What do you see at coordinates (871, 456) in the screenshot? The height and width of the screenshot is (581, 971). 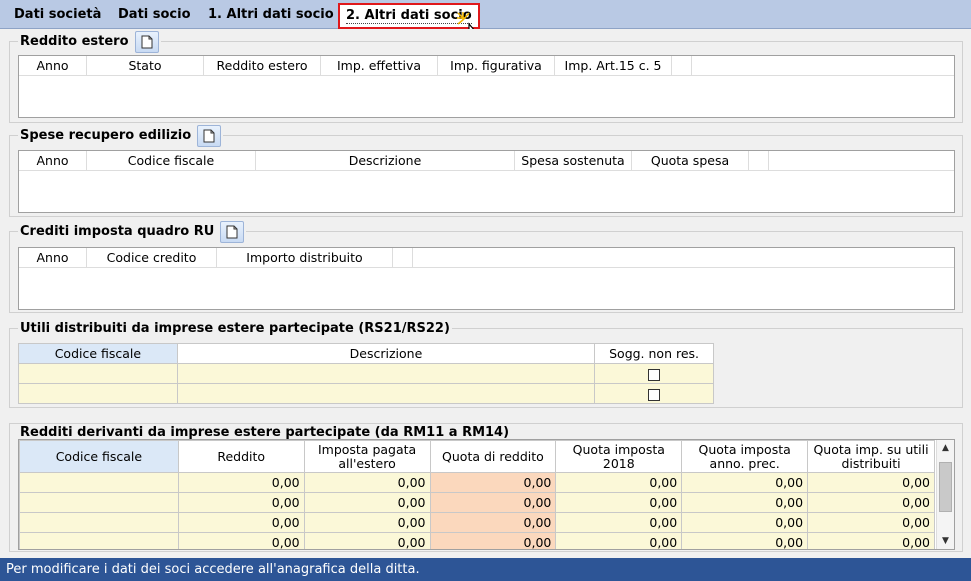 I see `column-header: Quota imp. su utili distribuiti` at bounding box center [871, 456].